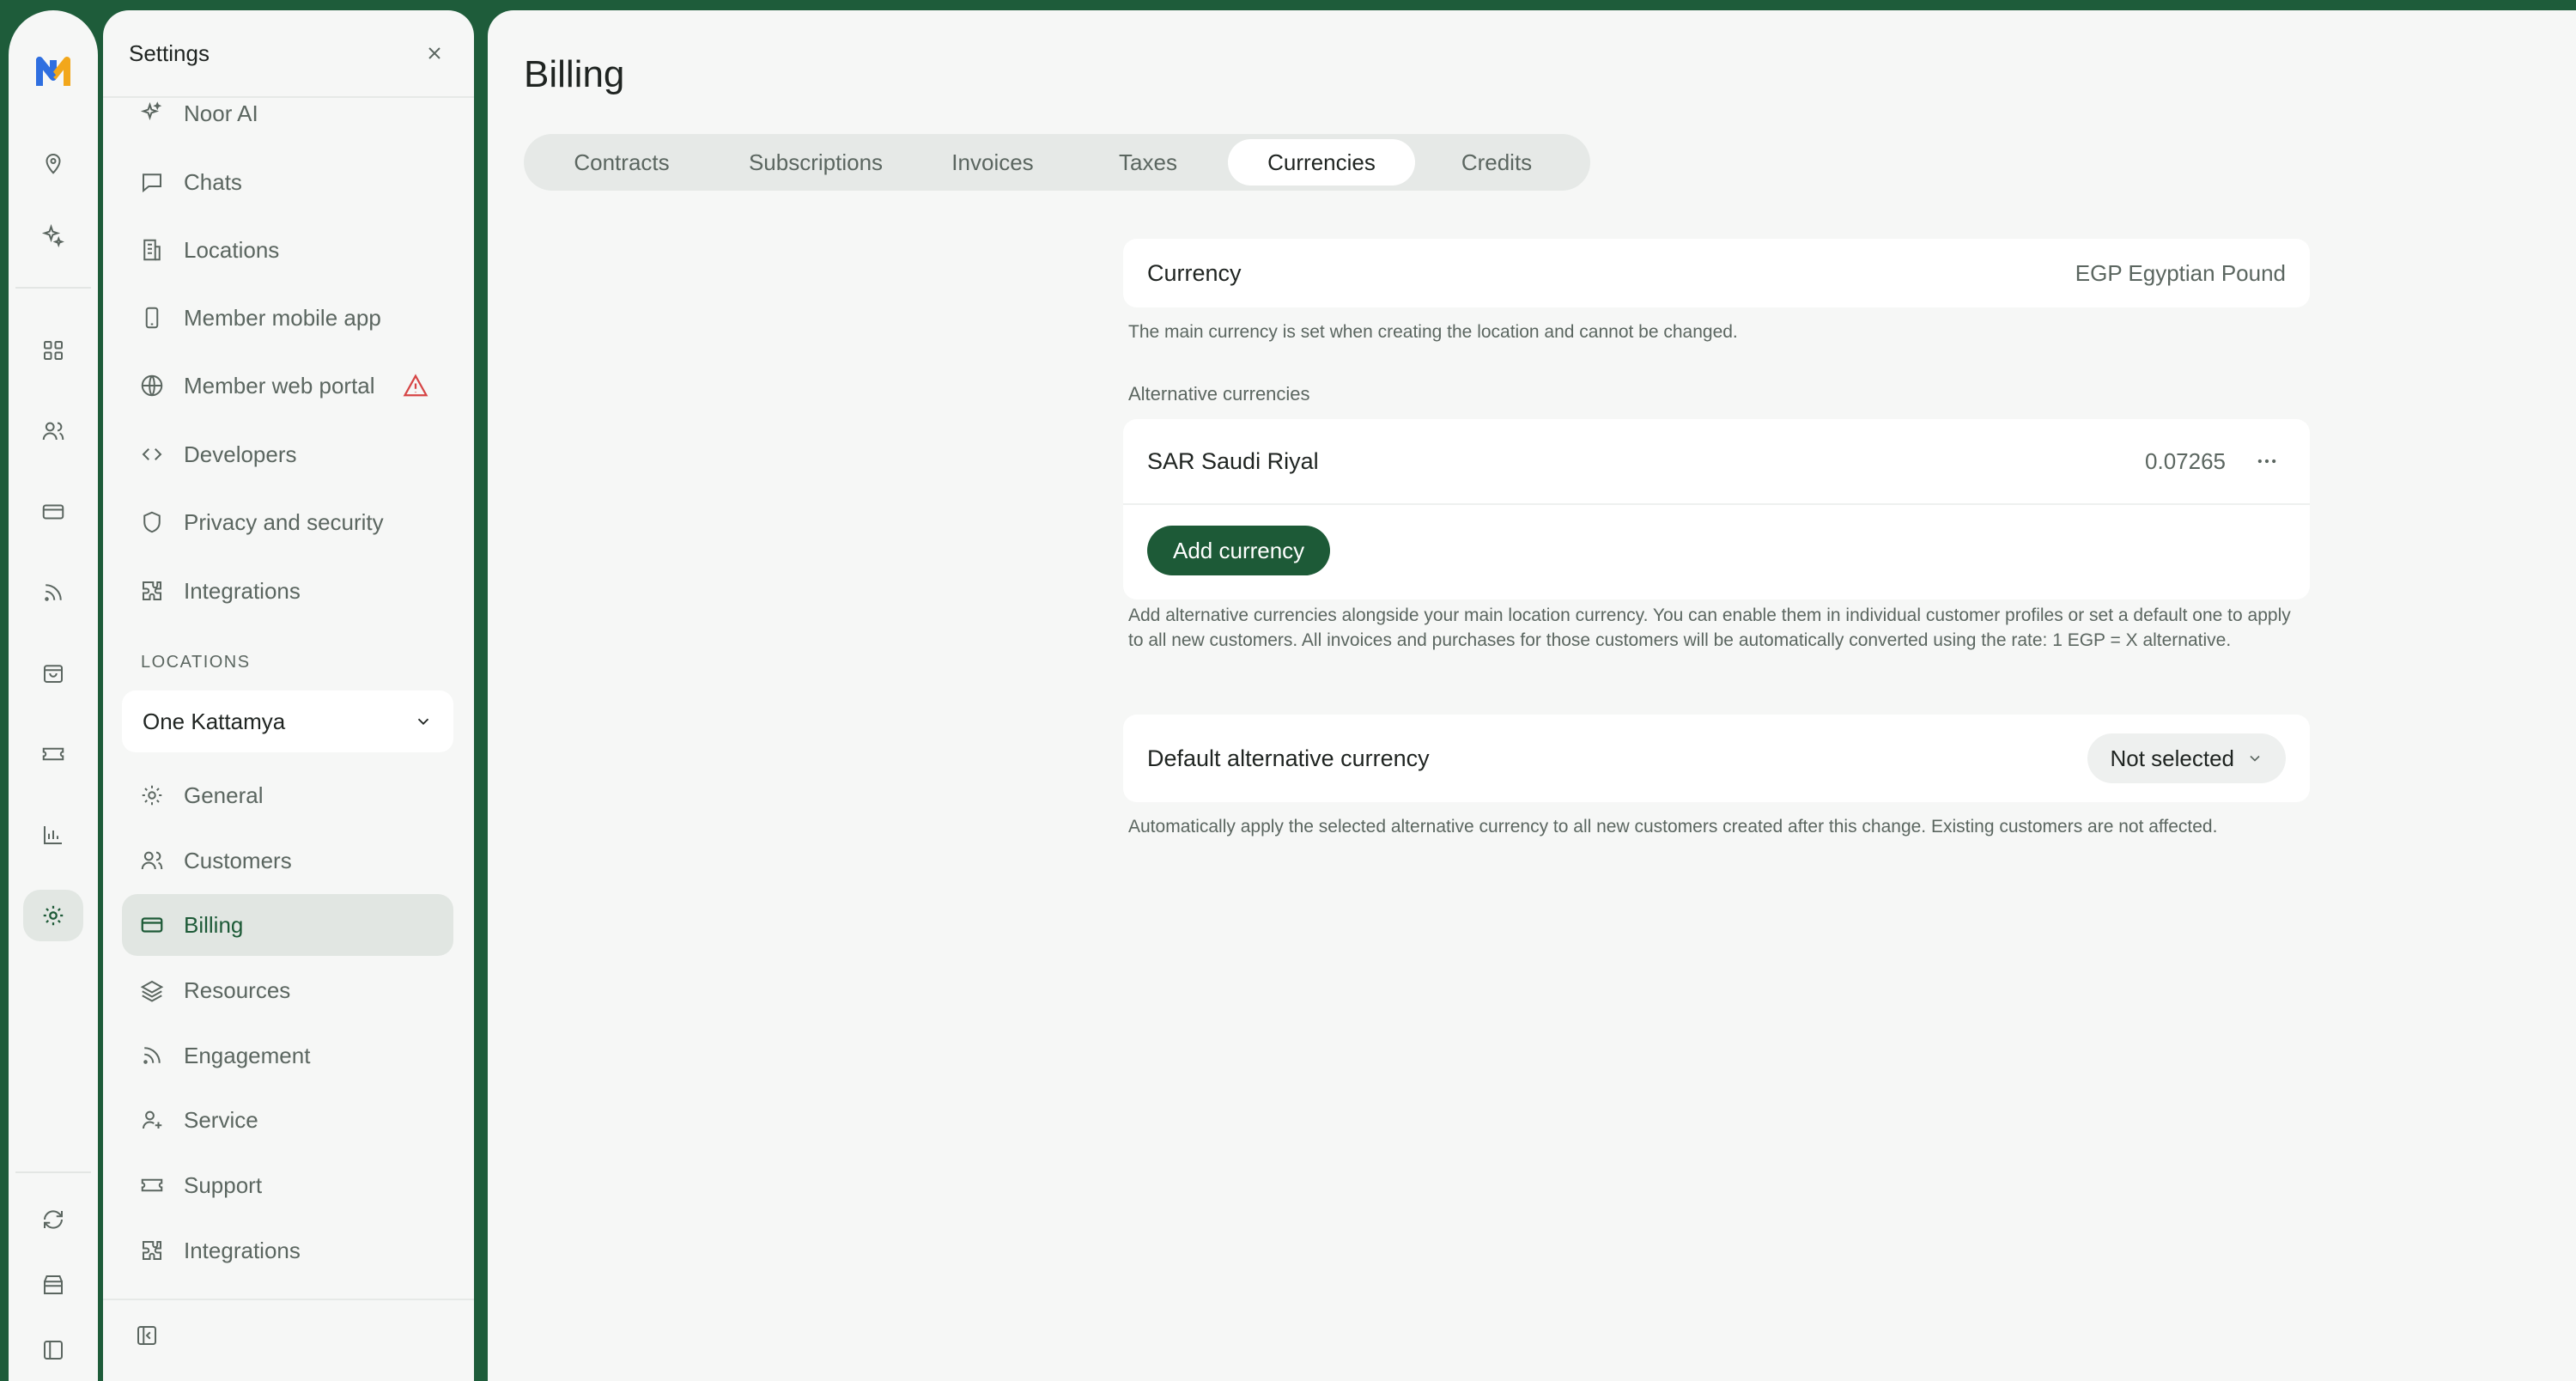 The height and width of the screenshot is (1381, 2576). I want to click on alt-currency-actions: 0.07265, so click(2215, 461).